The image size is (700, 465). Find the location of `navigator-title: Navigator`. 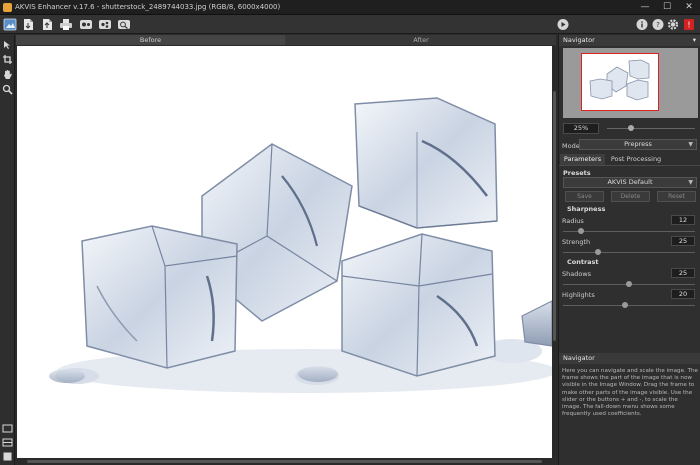

navigator-title: Navigator is located at coordinates (579, 40).